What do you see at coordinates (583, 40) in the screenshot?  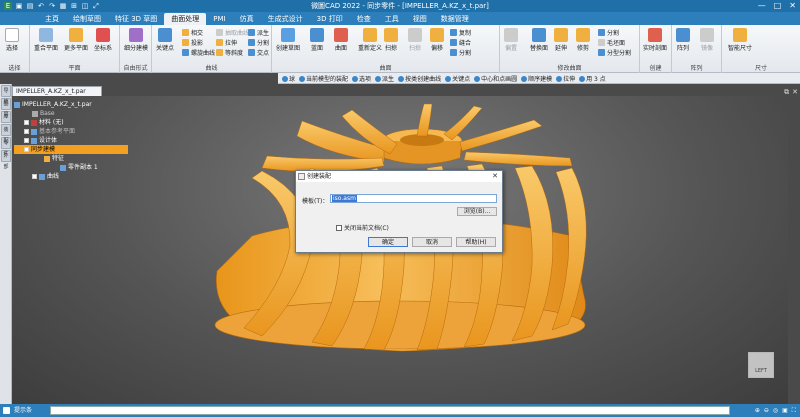 I see `trim-button: 修剪` at bounding box center [583, 40].